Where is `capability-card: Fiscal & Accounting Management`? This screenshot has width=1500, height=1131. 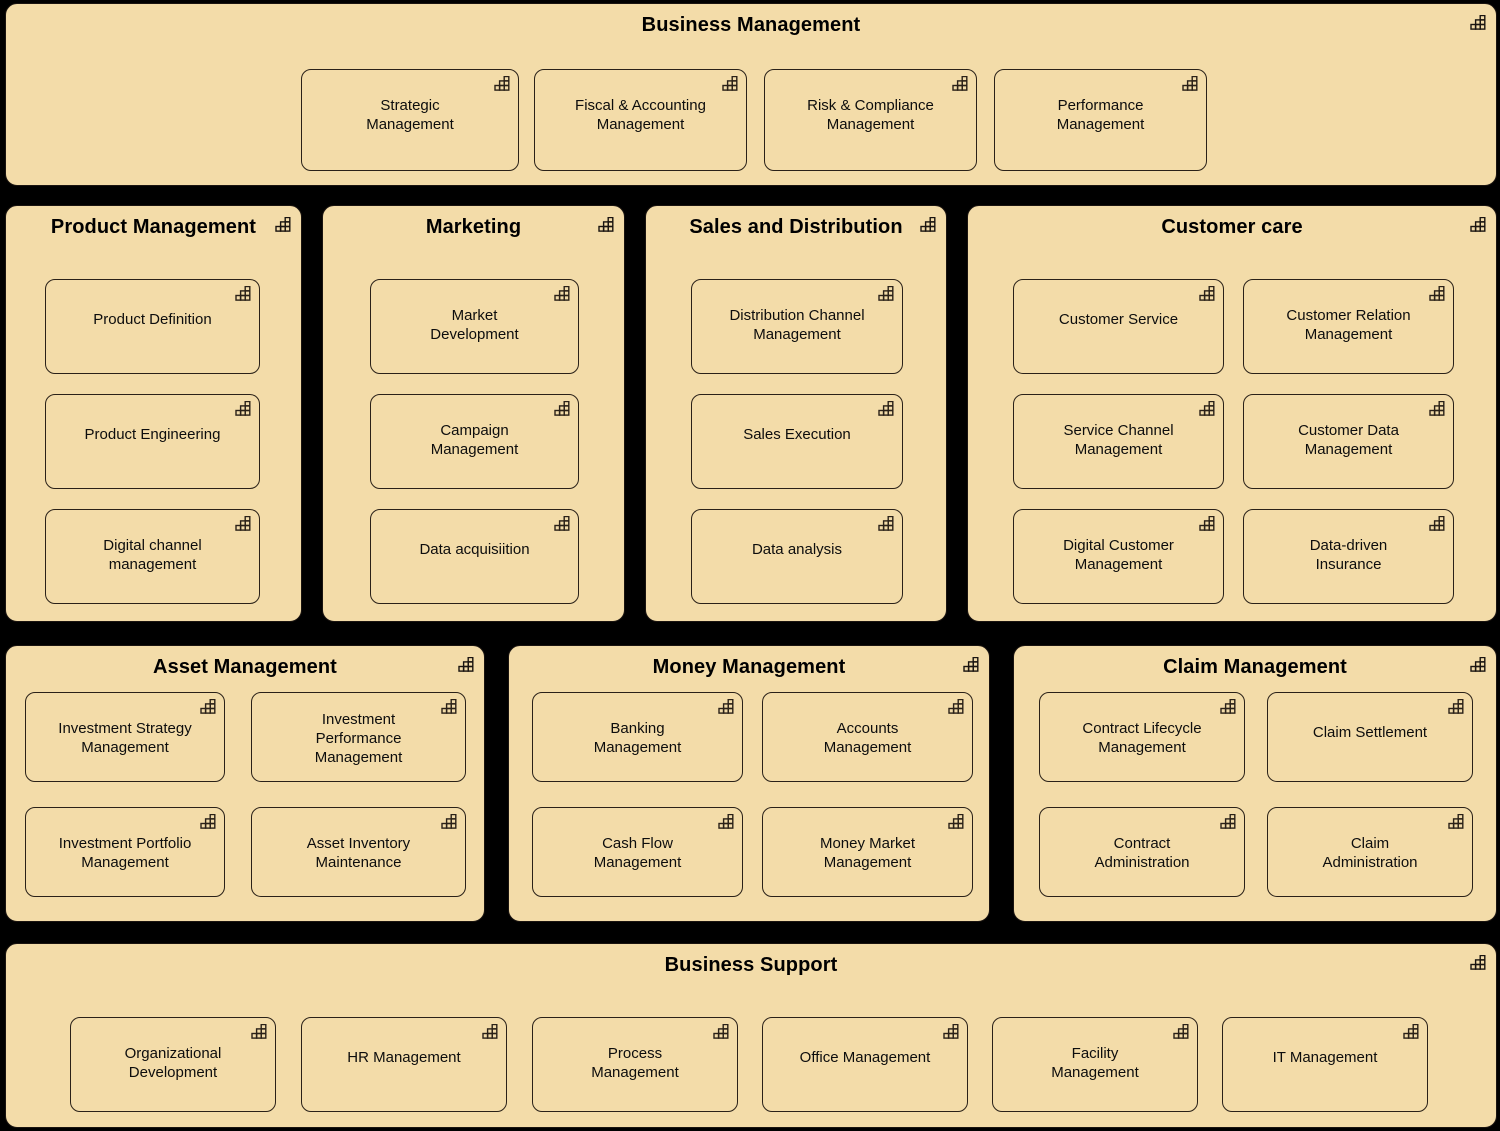 capability-card: Fiscal & Accounting Management is located at coordinates (640, 120).